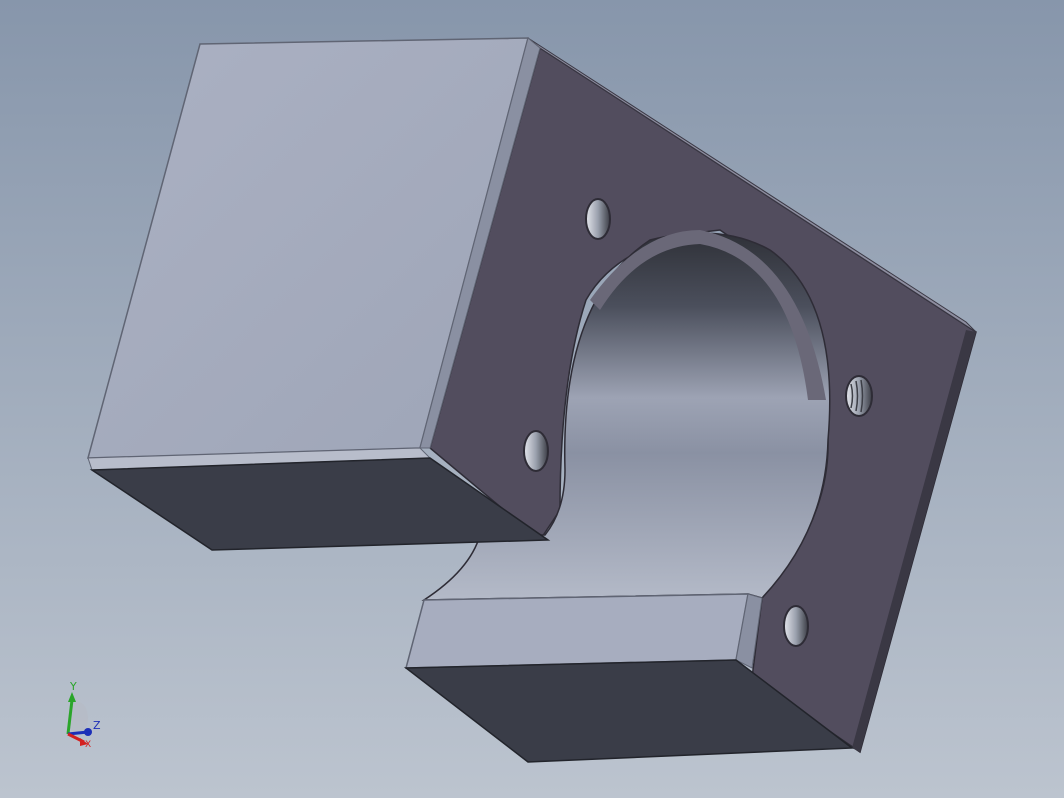  What do you see at coordinates (88, 745) in the screenshot?
I see `x-axis-label: X` at bounding box center [88, 745].